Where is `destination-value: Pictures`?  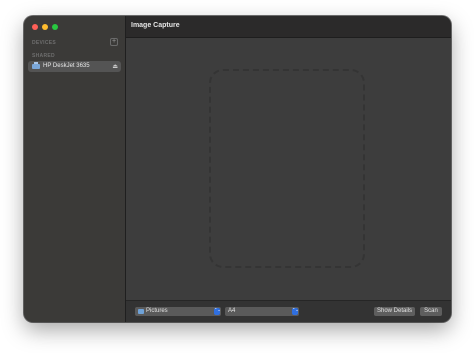
destination-value: Pictures is located at coordinates (157, 311).